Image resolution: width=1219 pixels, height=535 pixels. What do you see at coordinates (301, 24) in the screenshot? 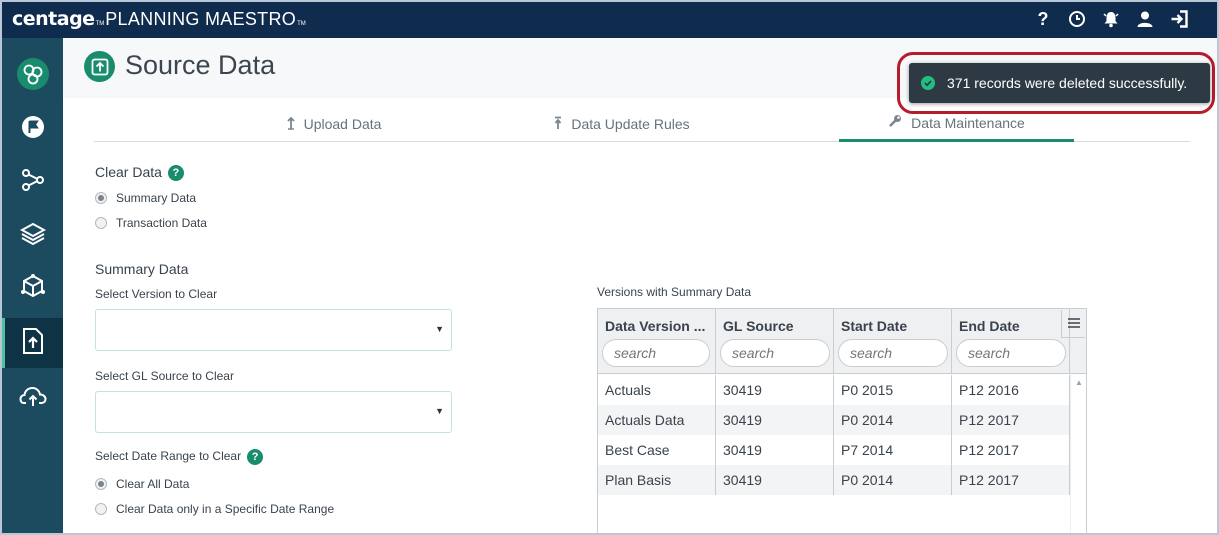
I see `product-trademark: TM` at bounding box center [301, 24].